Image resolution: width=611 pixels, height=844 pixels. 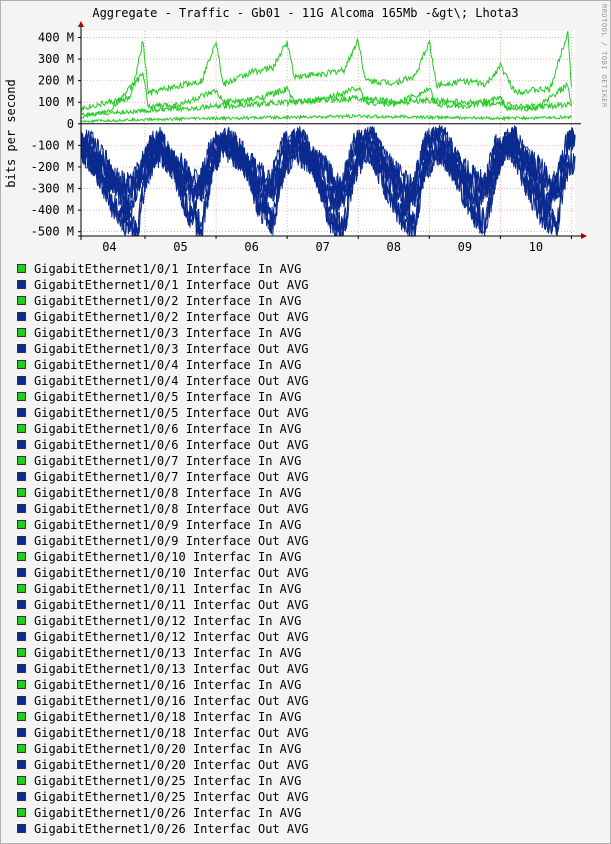 I want to click on legend-label: GigabitEthernet1/0/18 Interfac Out AVG, so click(x=171, y=733).